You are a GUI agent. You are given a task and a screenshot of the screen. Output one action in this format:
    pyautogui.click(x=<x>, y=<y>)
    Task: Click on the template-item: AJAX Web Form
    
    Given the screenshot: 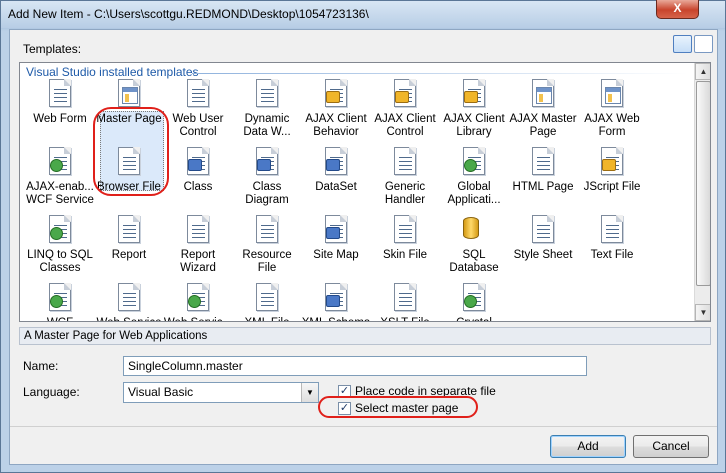 What is the action you would take?
    pyautogui.click(x=612, y=108)
    